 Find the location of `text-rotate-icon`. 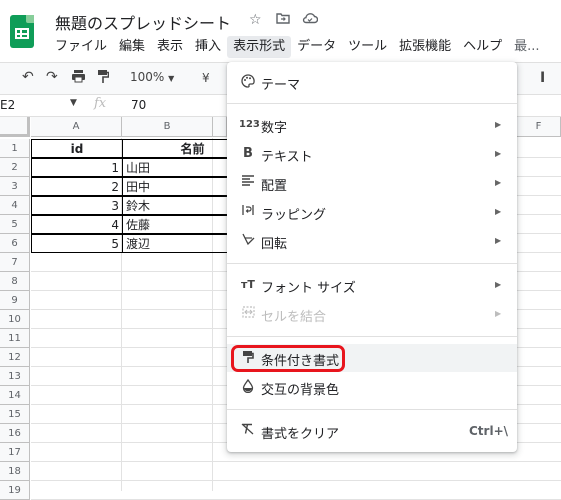

text-rotate-icon is located at coordinates (248, 241).